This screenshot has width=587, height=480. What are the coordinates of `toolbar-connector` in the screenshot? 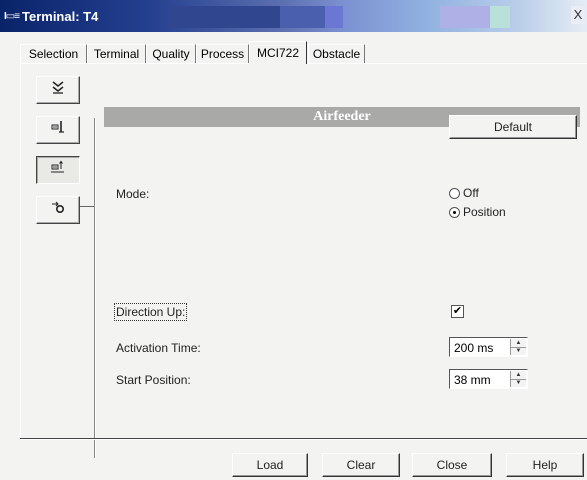 It's located at (87, 206).